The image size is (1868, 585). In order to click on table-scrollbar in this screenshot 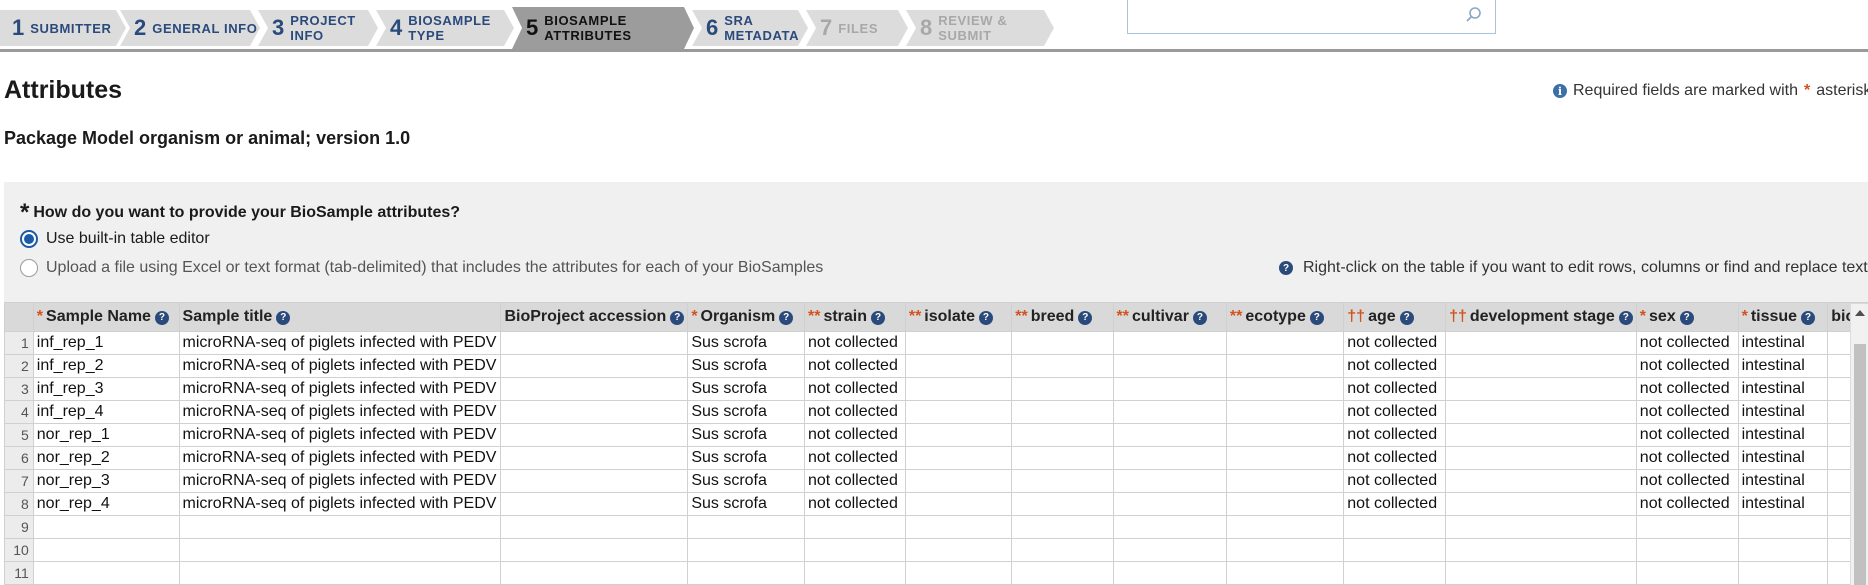, I will do `click(1859, 444)`.